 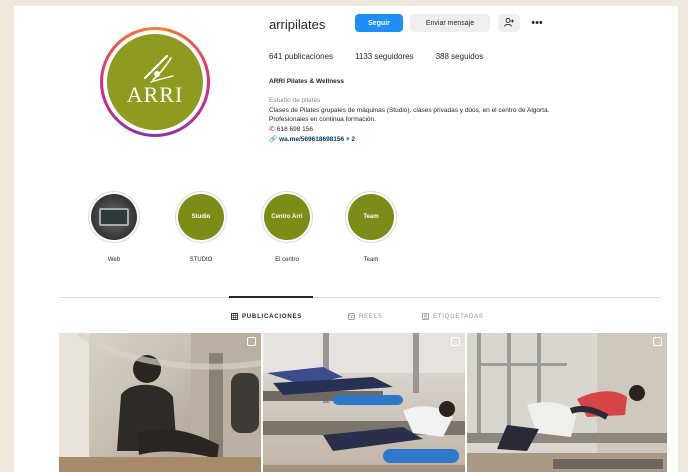 I want to click on phone-line: ✆ 618 698 156, so click(x=291, y=129).